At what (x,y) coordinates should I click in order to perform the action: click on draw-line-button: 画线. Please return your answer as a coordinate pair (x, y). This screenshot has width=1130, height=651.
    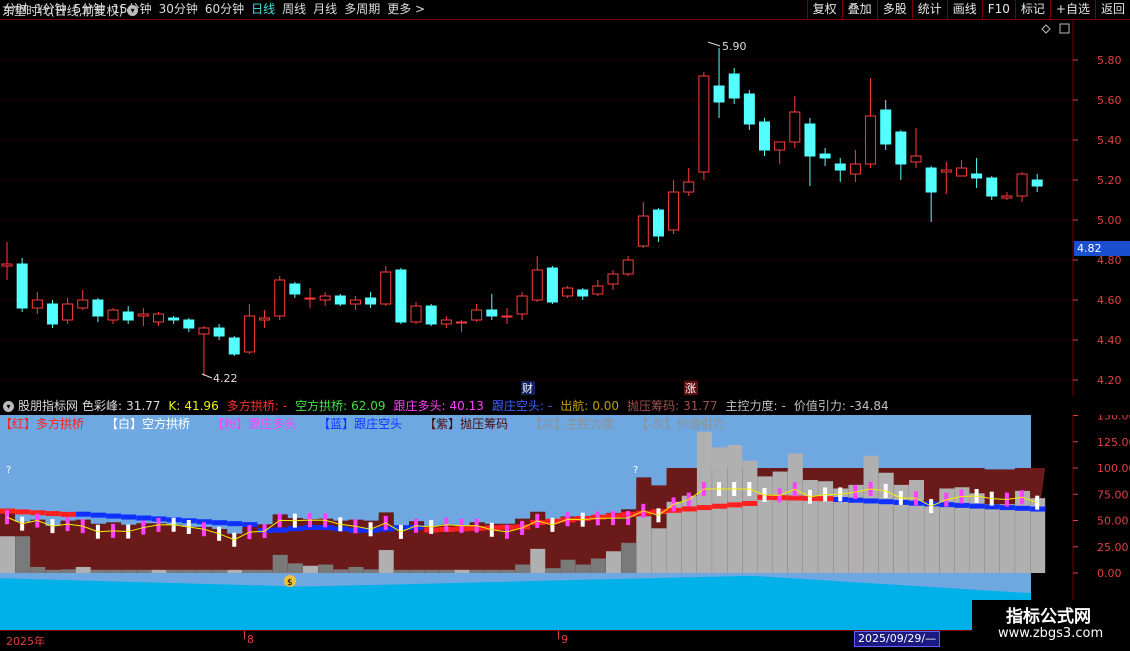
    Looking at the image, I should click on (964, 9).